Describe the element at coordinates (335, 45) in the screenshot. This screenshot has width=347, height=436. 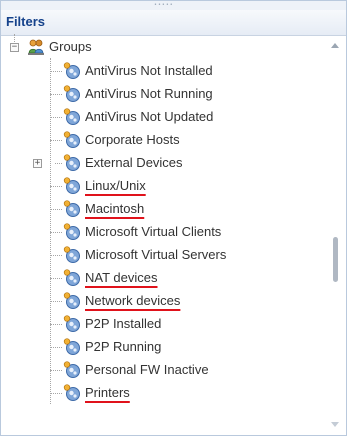
I see `scroll-up-arrow-icon` at that location.